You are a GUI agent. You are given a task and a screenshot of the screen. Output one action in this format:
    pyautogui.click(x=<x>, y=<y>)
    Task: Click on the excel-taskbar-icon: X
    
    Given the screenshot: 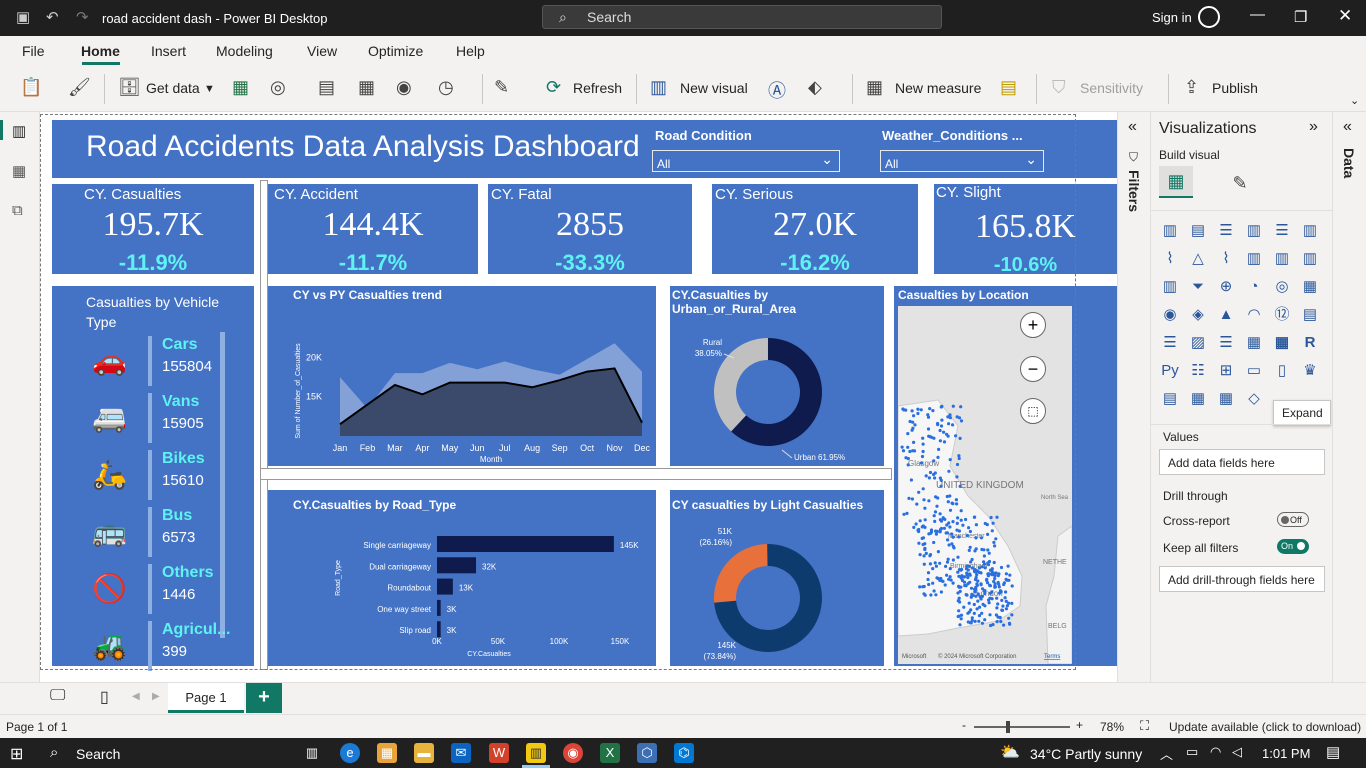 What is the action you would take?
    pyautogui.click(x=610, y=753)
    